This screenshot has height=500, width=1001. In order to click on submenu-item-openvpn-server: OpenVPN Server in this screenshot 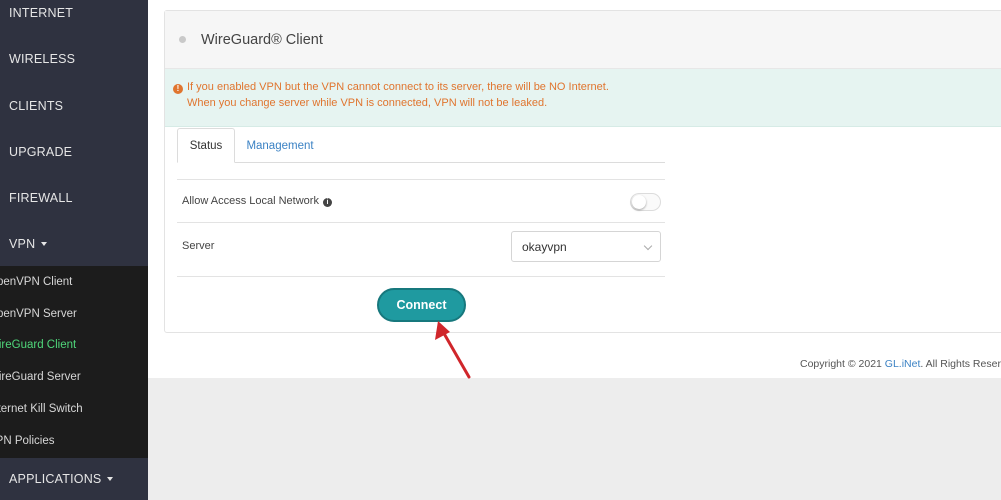, I will do `click(74, 314)`.